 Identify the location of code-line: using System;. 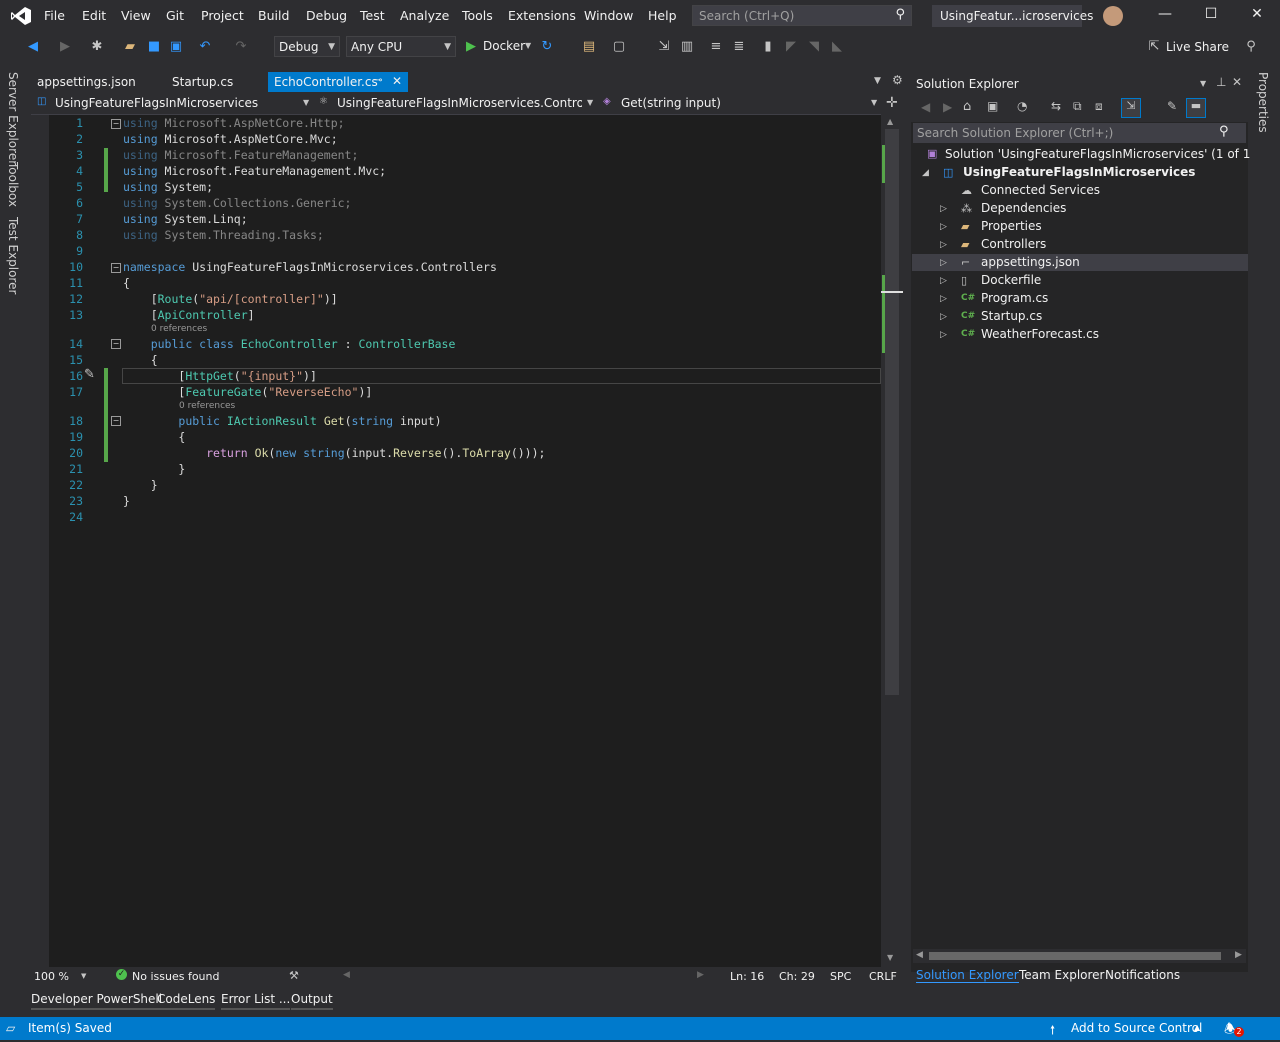
(168, 187).